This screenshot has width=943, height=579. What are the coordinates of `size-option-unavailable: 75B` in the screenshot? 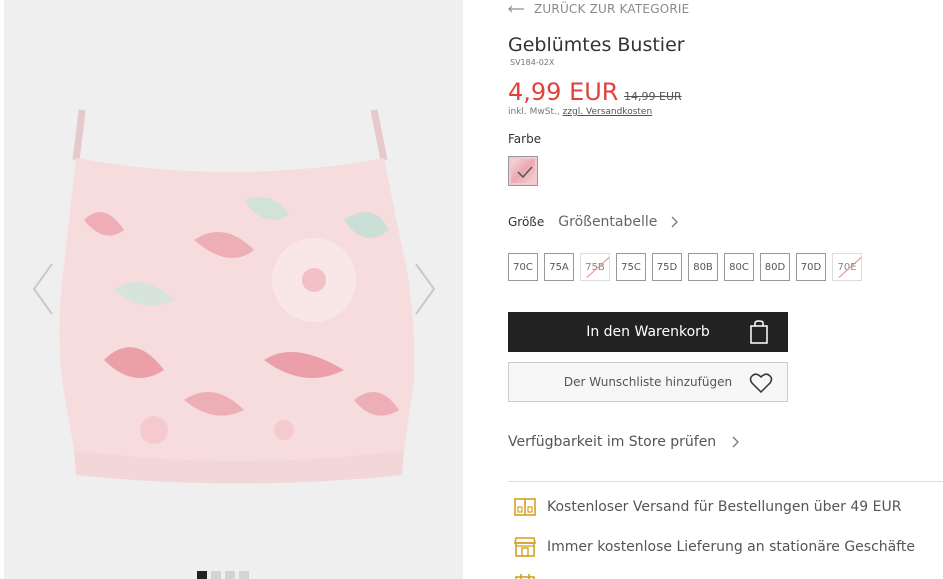 It's located at (595, 267).